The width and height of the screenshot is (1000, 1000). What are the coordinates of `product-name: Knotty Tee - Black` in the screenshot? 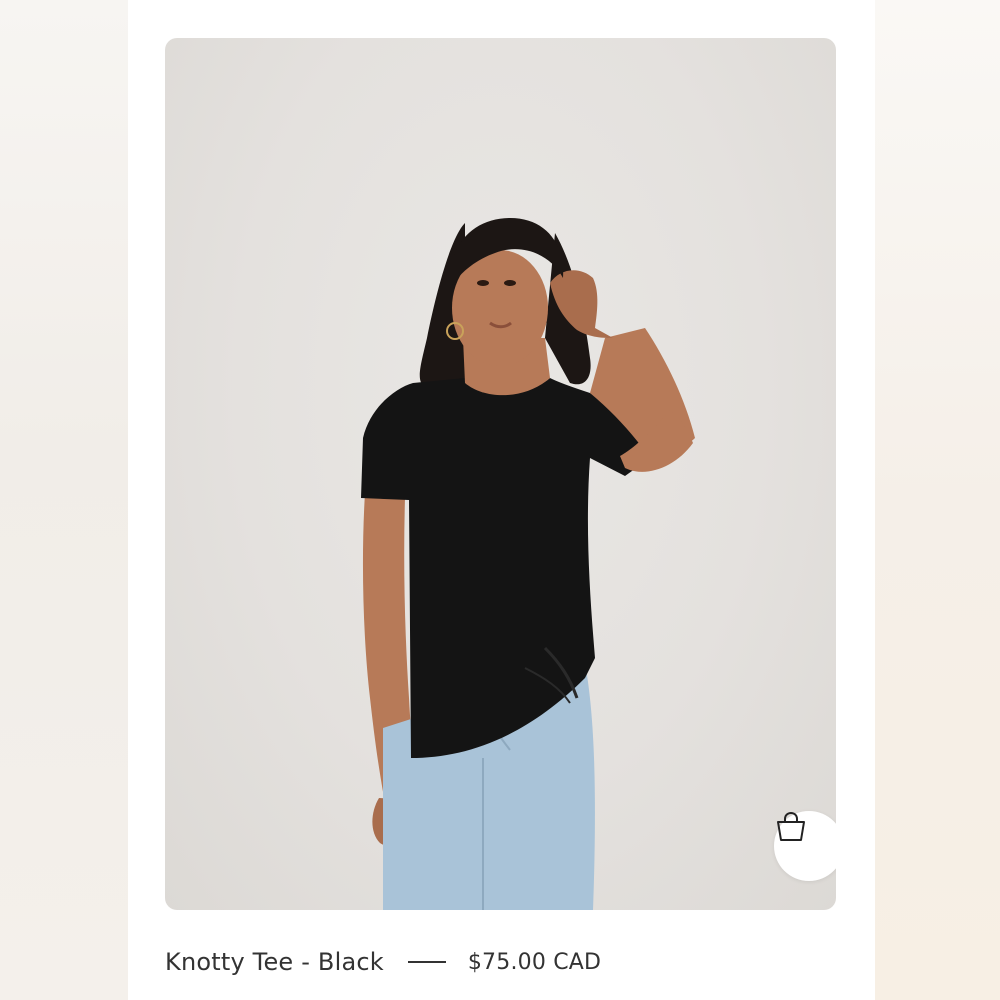 It's located at (274, 962).